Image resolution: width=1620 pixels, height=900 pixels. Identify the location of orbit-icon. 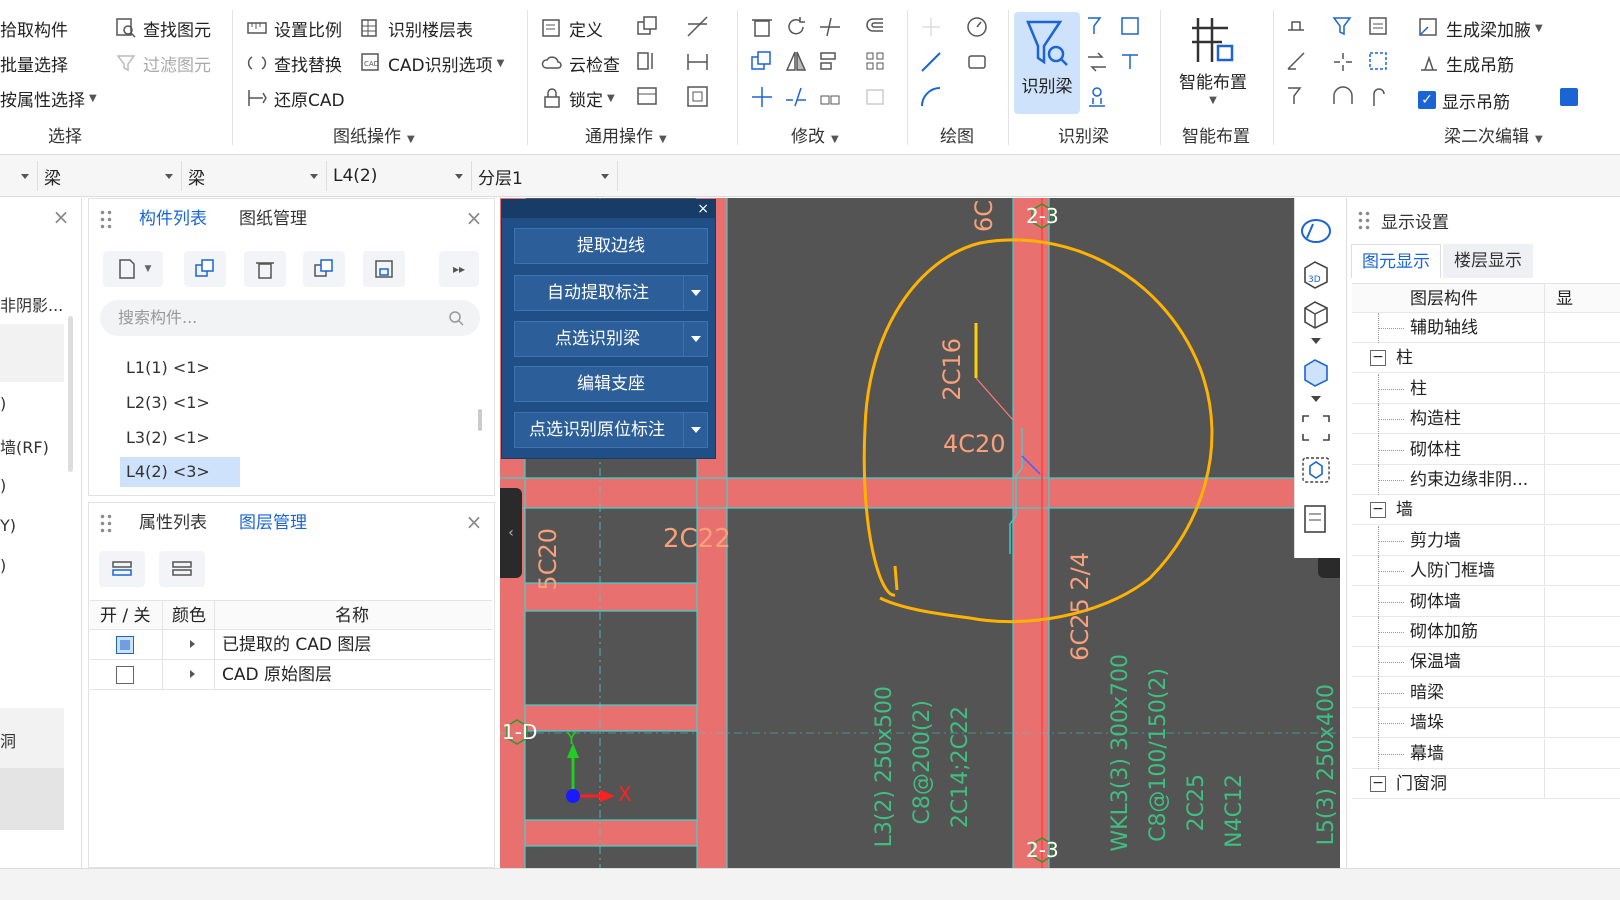
(1316, 231).